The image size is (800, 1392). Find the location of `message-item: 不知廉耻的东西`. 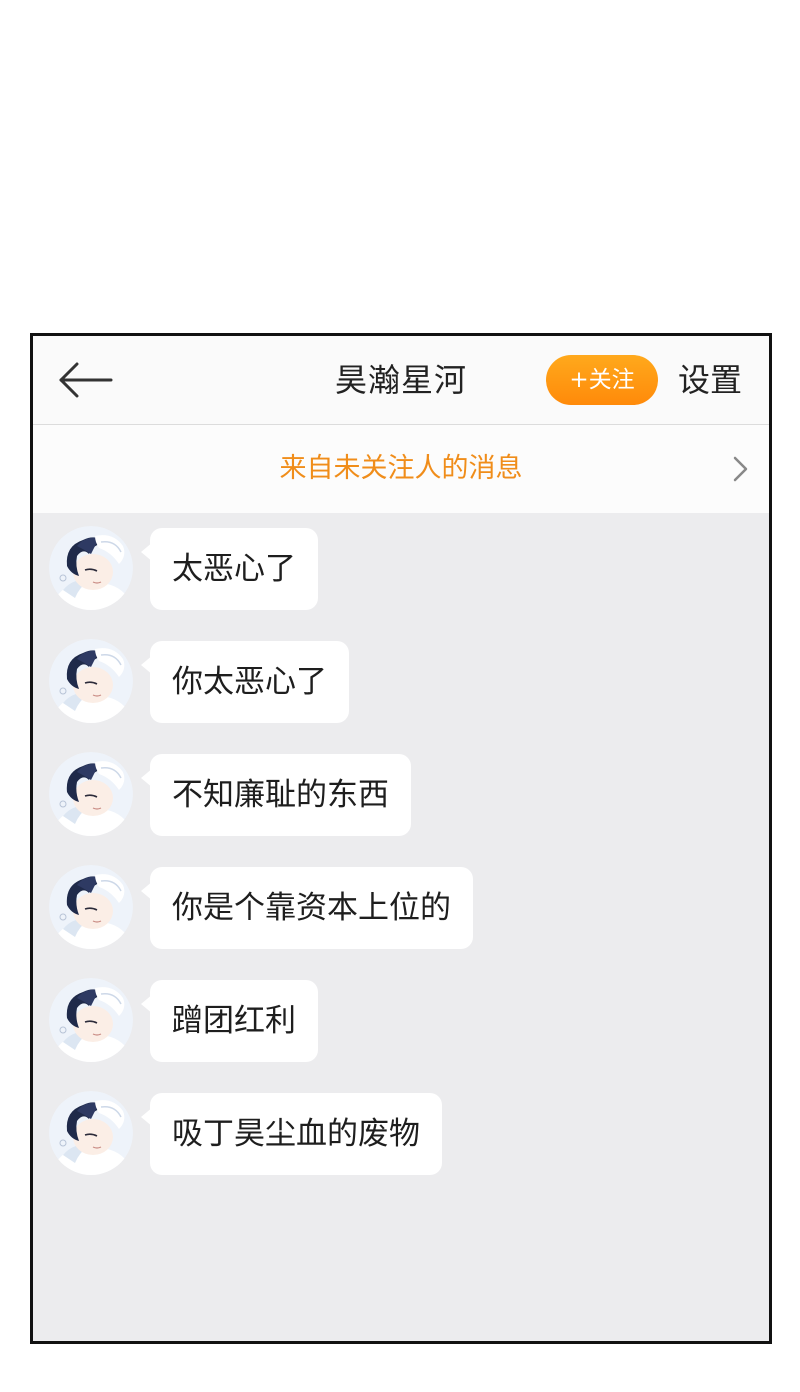

message-item: 不知廉耻的东西 is located at coordinates (401, 788).